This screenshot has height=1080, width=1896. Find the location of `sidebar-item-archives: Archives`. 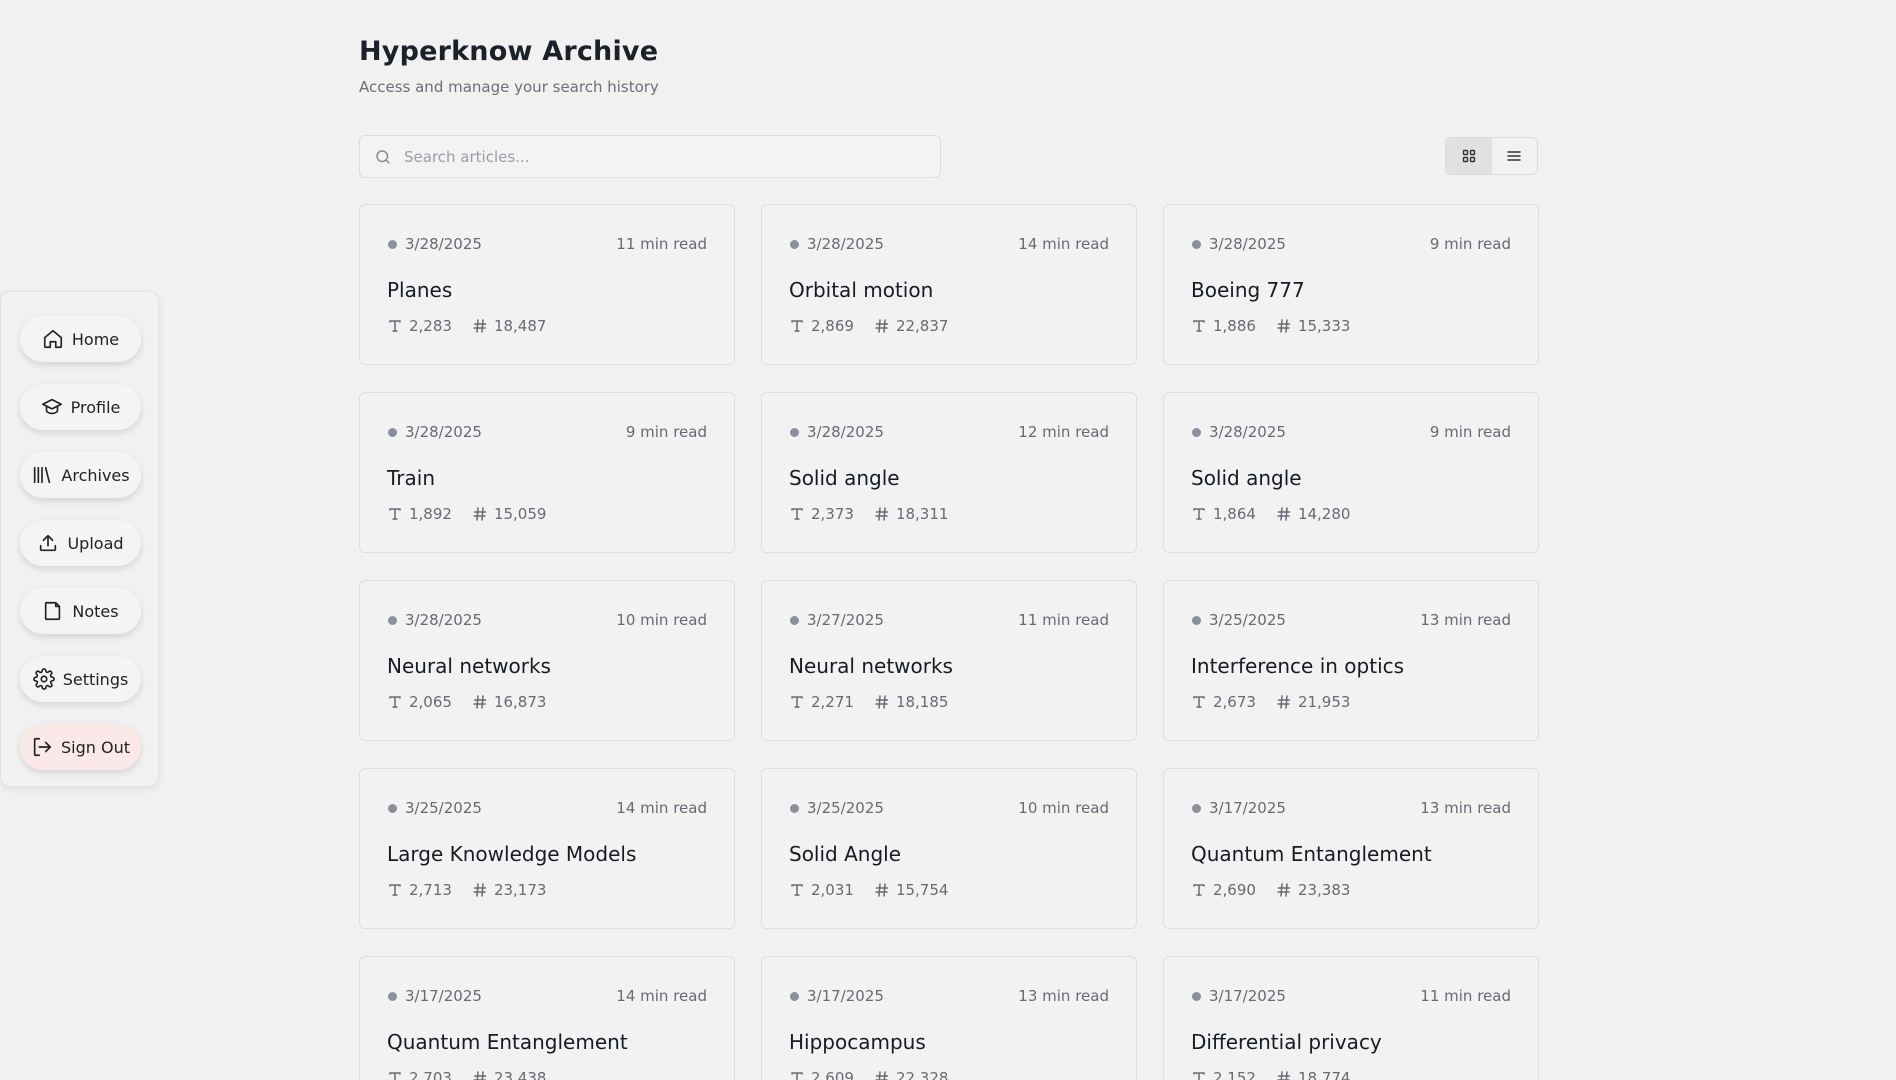

sidebar-item-archives: Archives is located at coordinates (80, 475).